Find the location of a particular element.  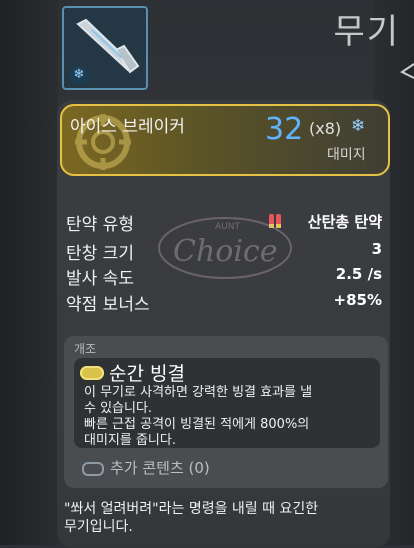

extra-content-icon is located at coordinates (93, 469).